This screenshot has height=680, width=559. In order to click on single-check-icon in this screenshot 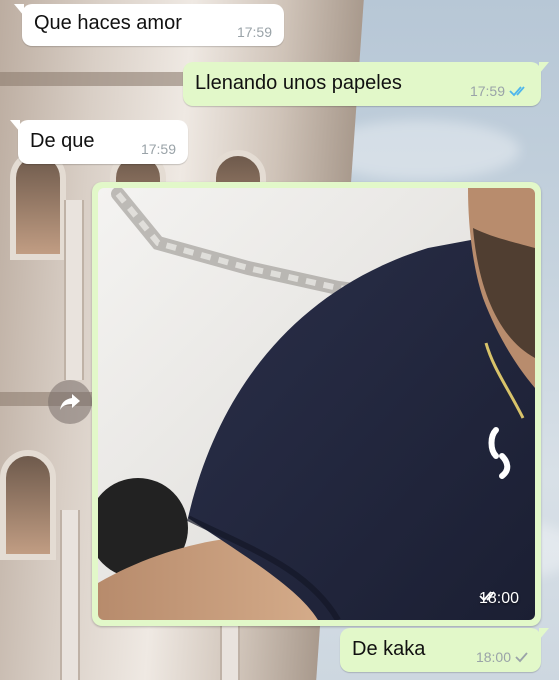, I will do `click(521, 657)`.